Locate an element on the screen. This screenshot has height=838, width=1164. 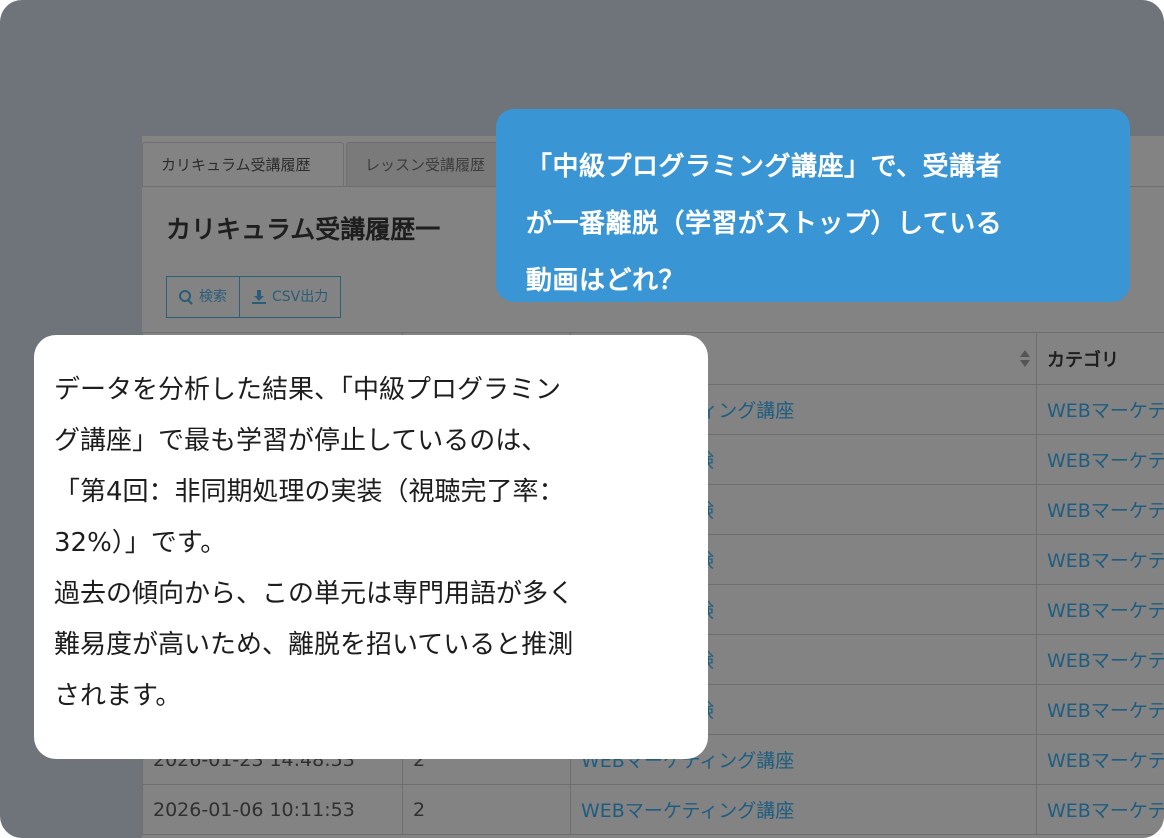
toolbar: 検索 CSV出力 is located at coordinates (254, 297).